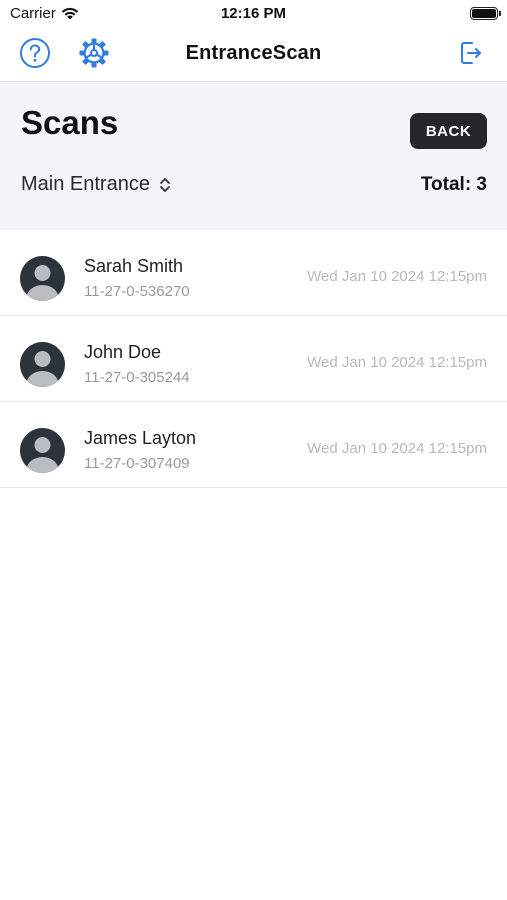 This screenshot has width=507, height=900. I want to click on logout-icon, so click(471, 53).